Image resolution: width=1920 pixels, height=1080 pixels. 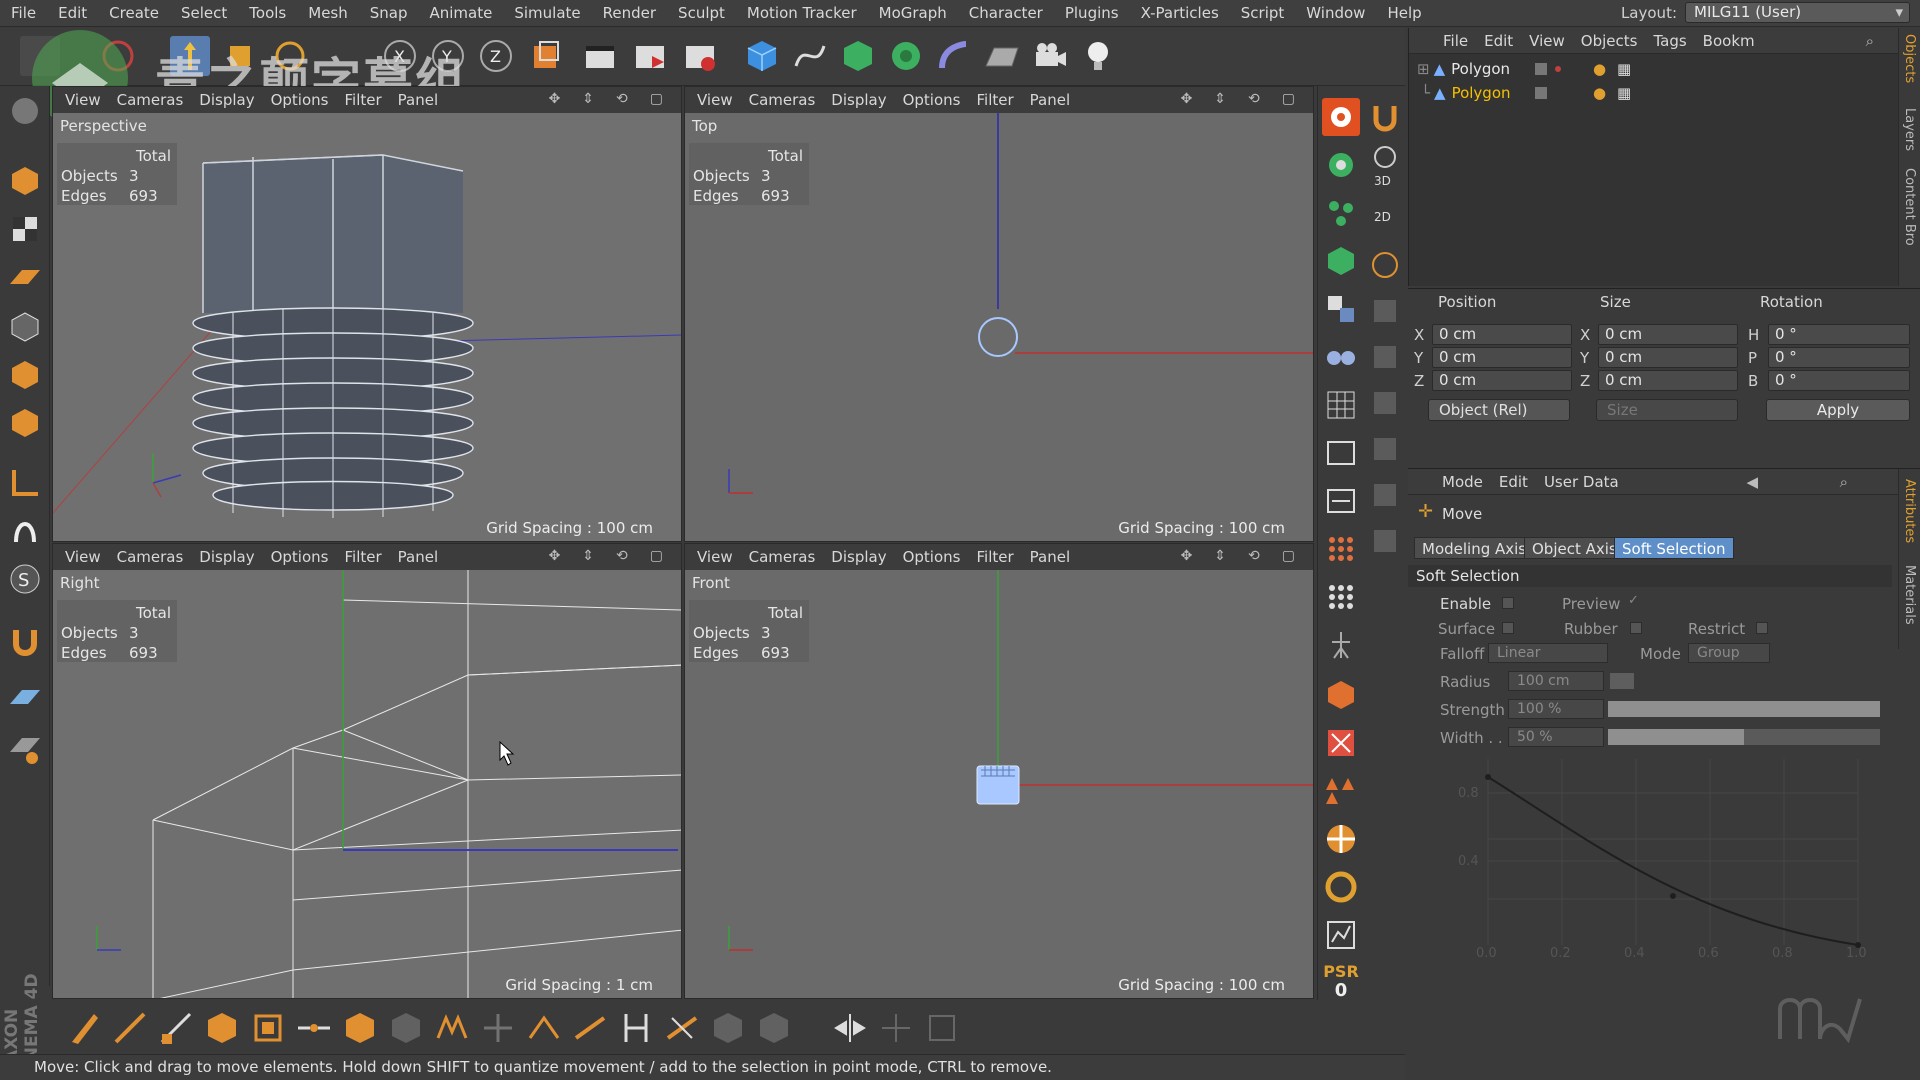 I want to click on menu-character: Character, so click(x=1006, y=13).